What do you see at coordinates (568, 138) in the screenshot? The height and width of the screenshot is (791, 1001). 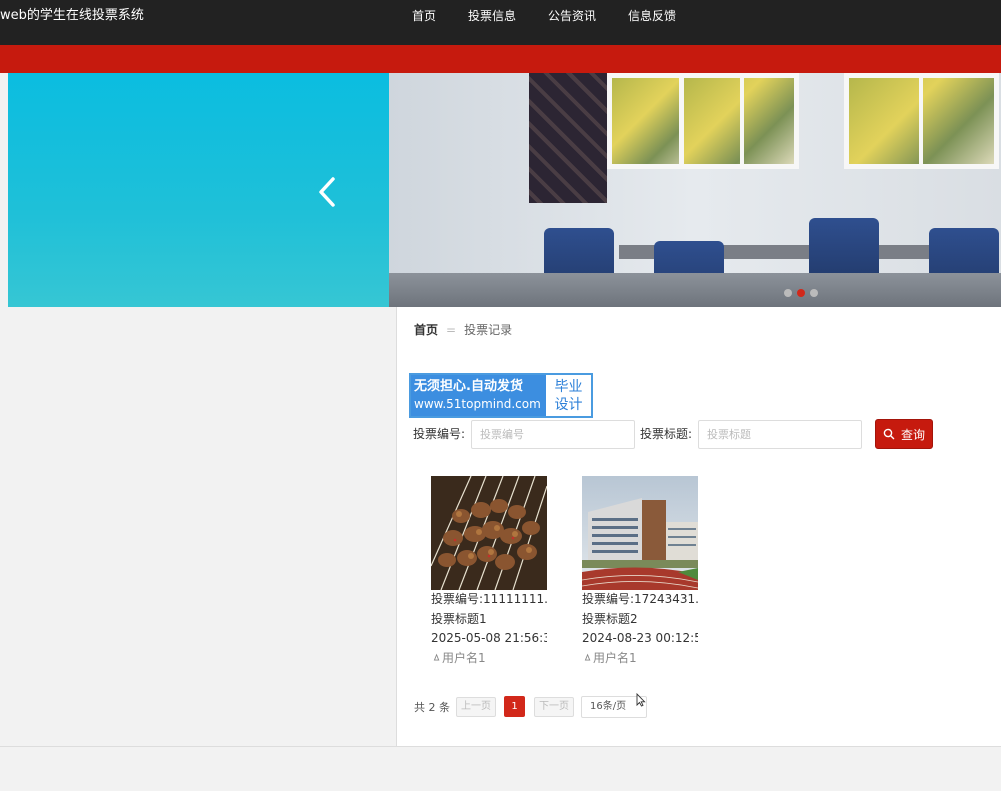 I see `curtain` at bounding box center [568, 138].